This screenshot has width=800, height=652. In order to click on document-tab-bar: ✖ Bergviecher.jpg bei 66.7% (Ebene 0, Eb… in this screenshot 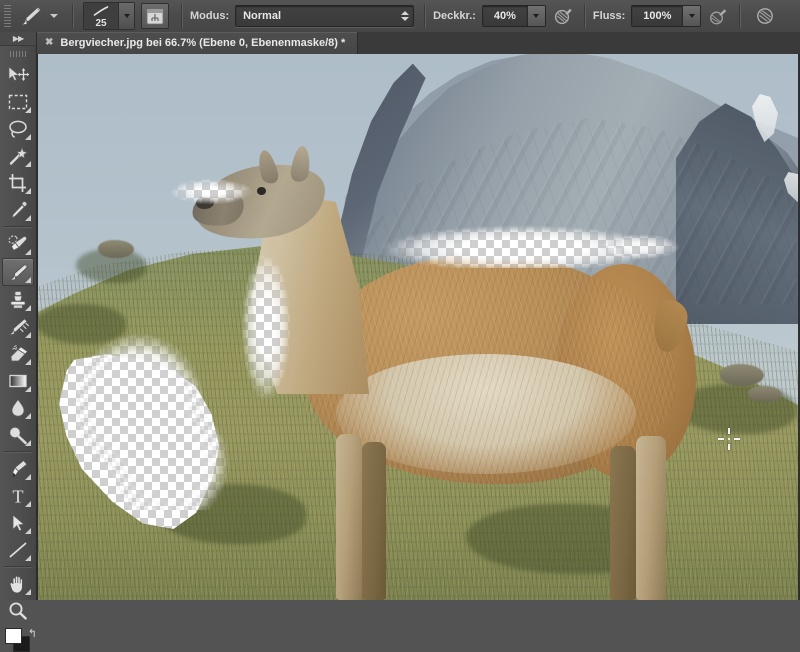, I will do `click(418, 43)`.